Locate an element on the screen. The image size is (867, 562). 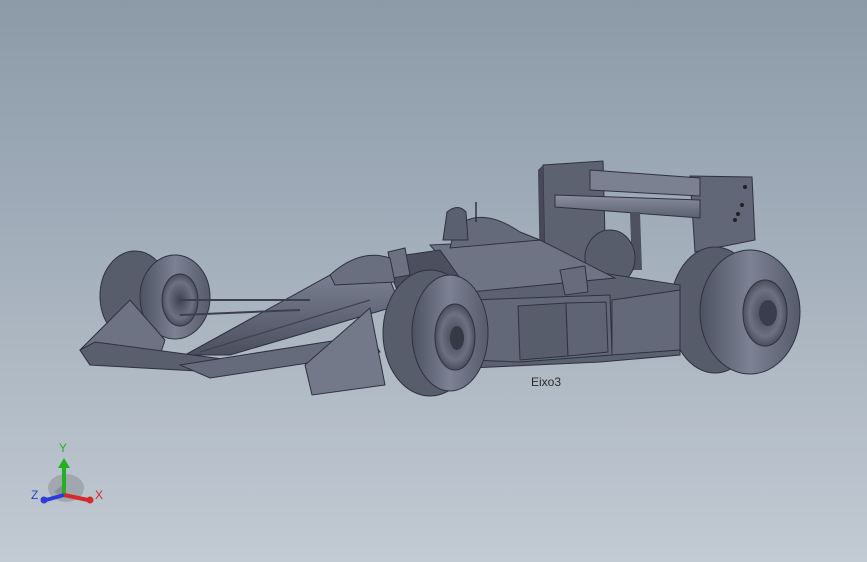
reference-triad: Y X Z is located at coordinates (68, 477).